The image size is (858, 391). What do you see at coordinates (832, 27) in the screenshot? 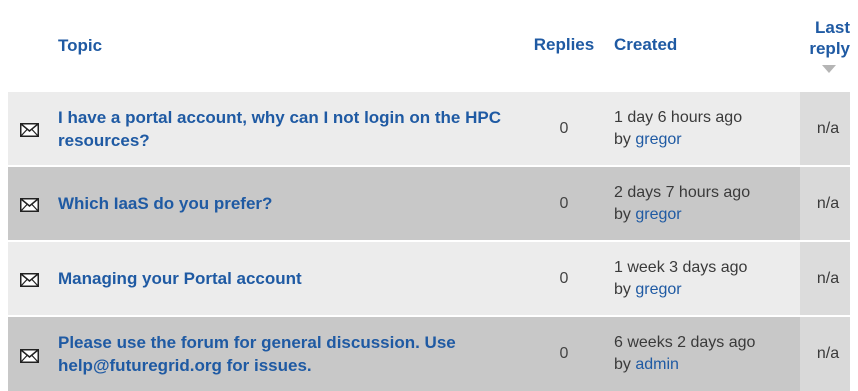
I see `header-last-reply-line1: Last` at bounding box center [832, 27].